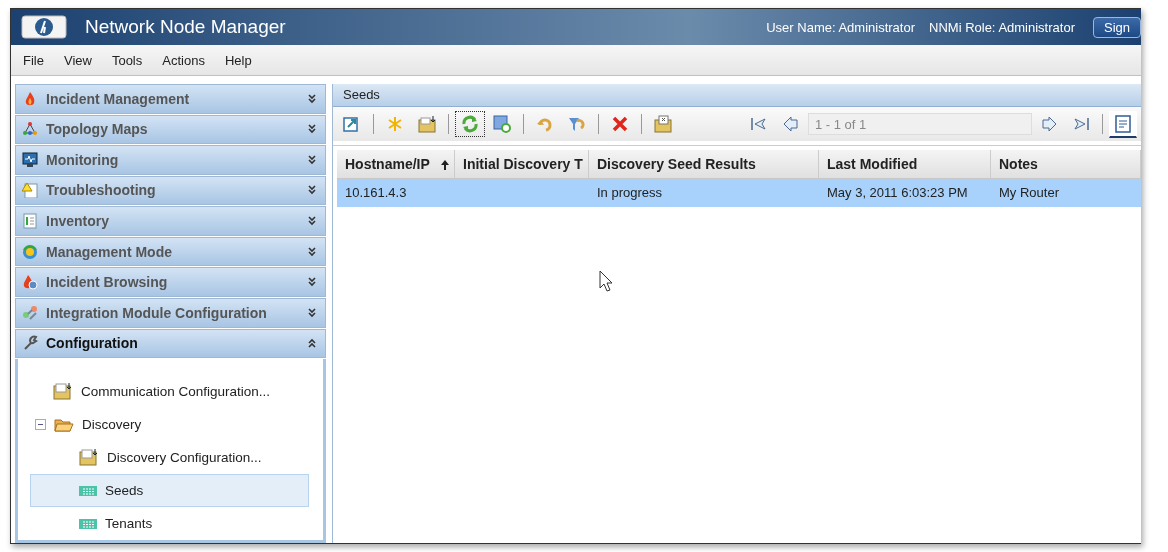 The height and width of the screenshot is (552, 1168). Describe the element at coordinates (607, 282) in the screenshot. I see `mouse-pointer-icon` at that location.